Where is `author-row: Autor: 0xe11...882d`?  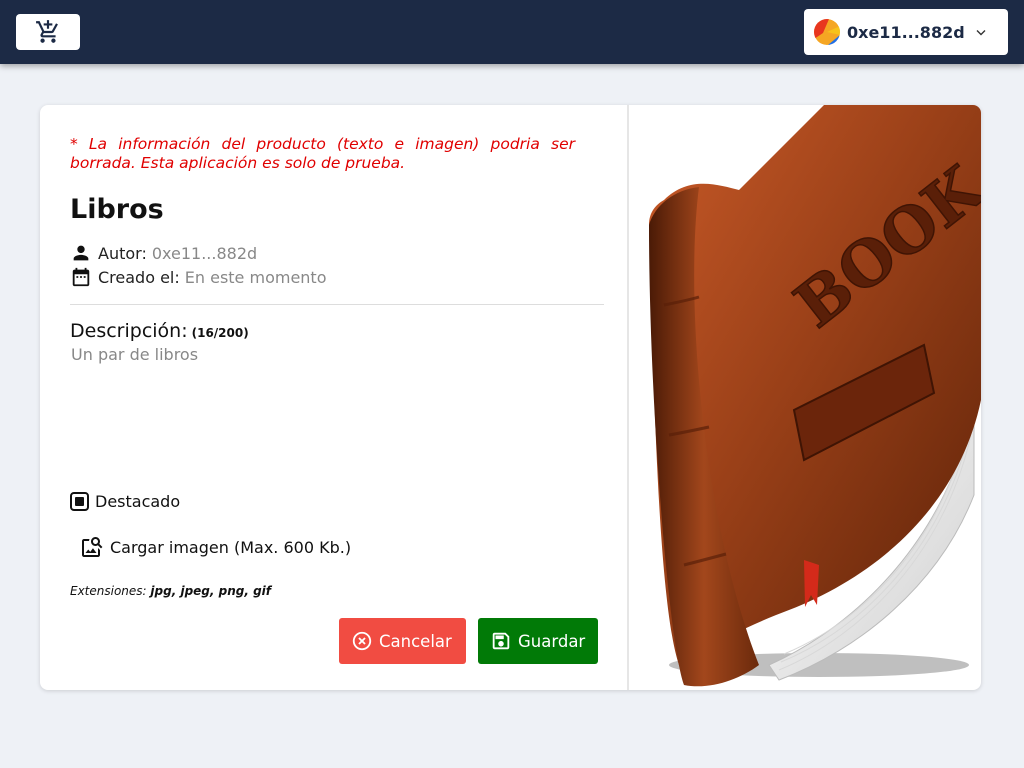
author-row: Autor: 0xe11...882d is located at coordinates (163, 253).